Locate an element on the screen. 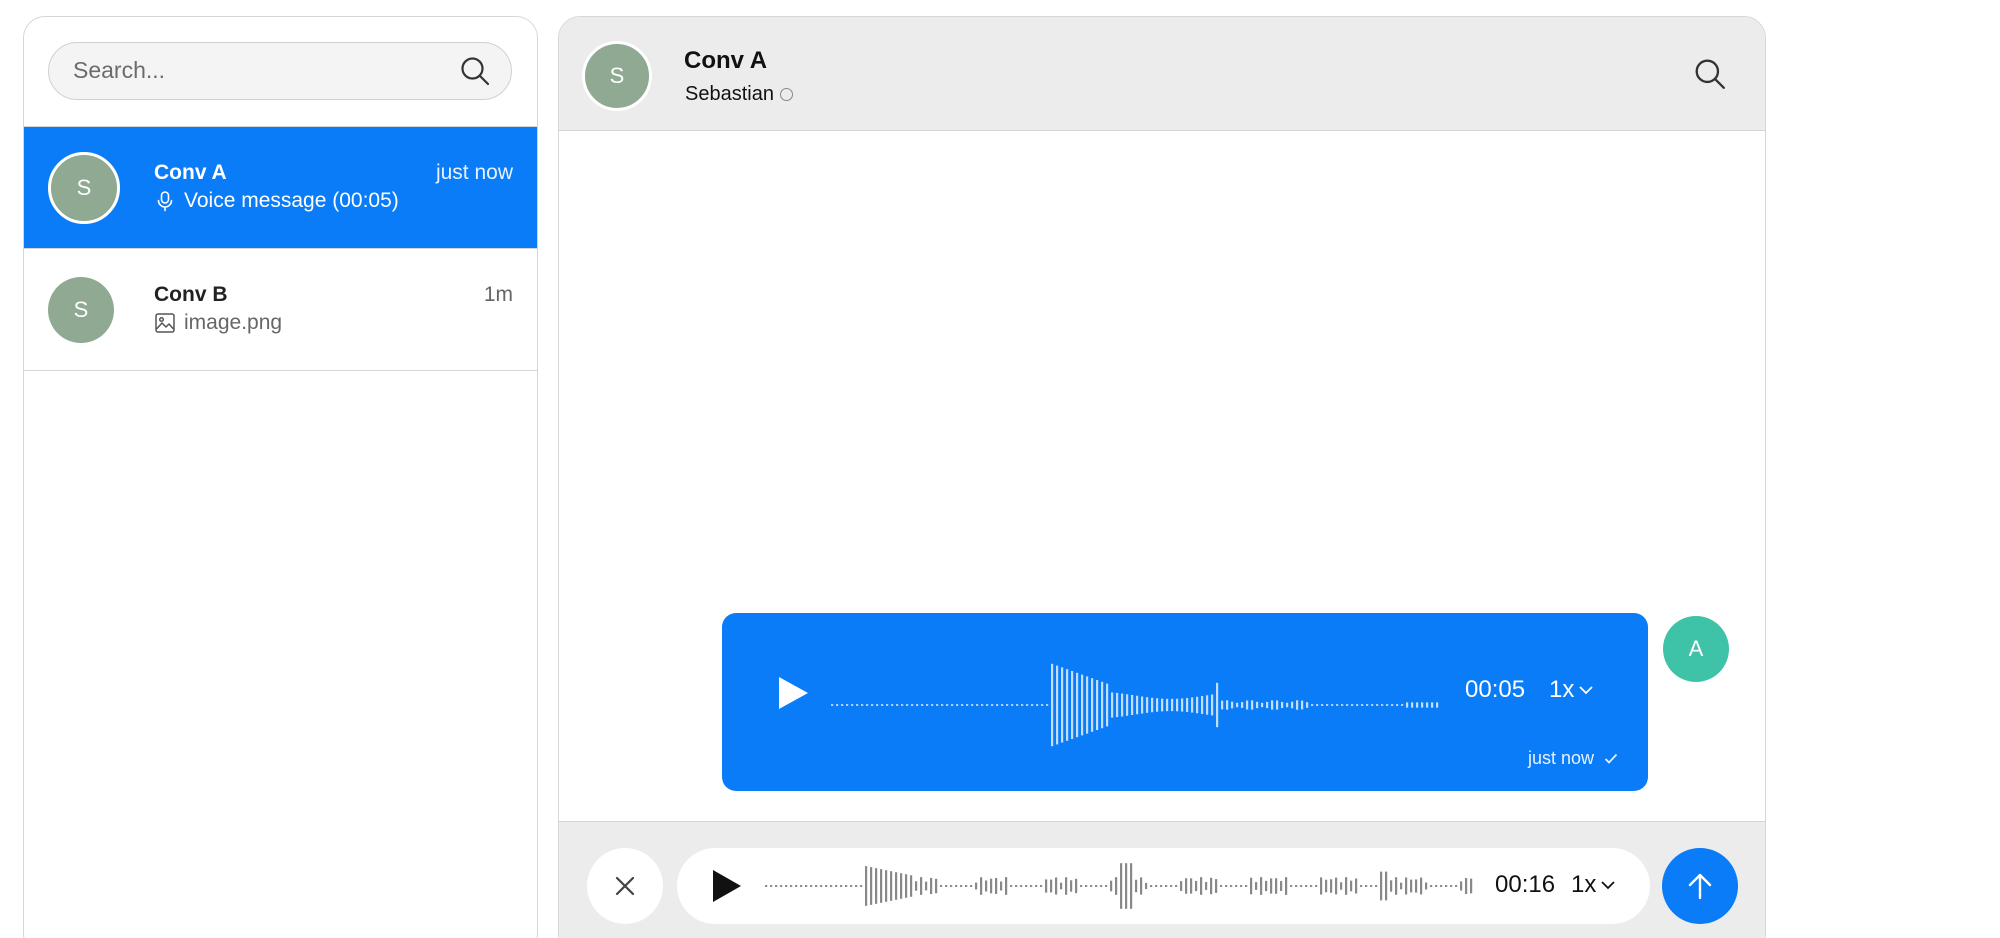 The height and width of the screenshot is (938, 2000). chat-avatar: S is located at coordinates (617, 76).